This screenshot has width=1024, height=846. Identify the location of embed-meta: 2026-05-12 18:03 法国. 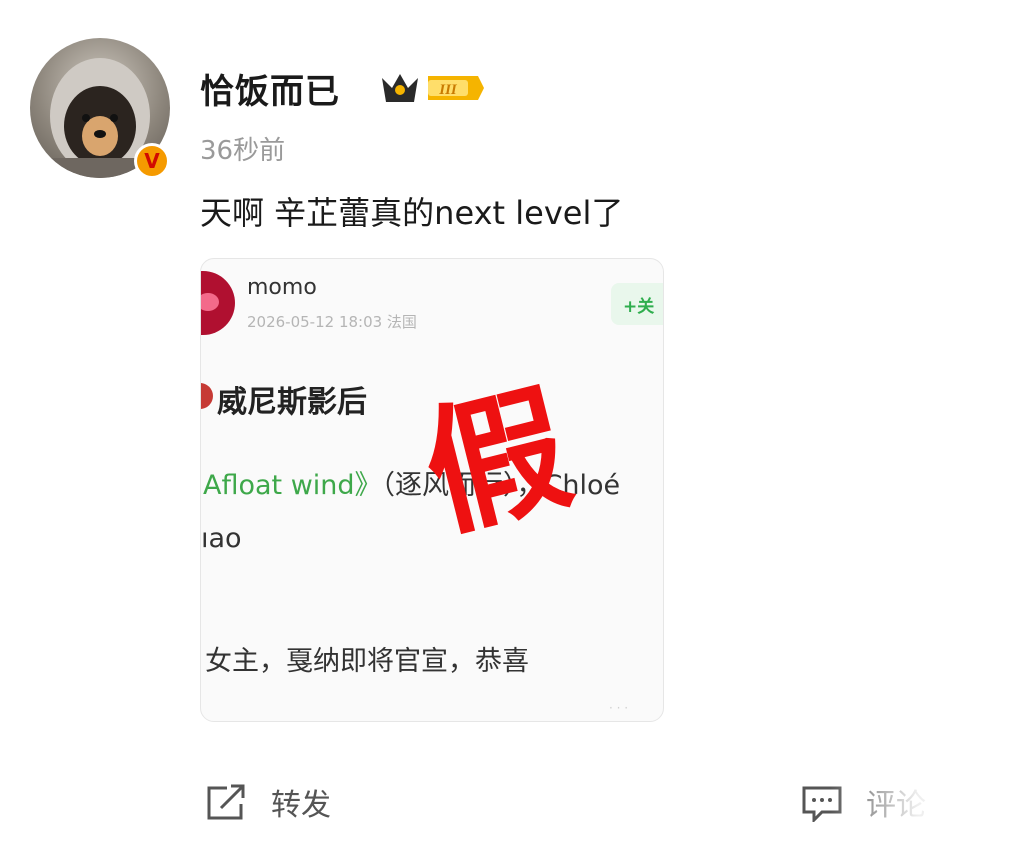
(332, 322).